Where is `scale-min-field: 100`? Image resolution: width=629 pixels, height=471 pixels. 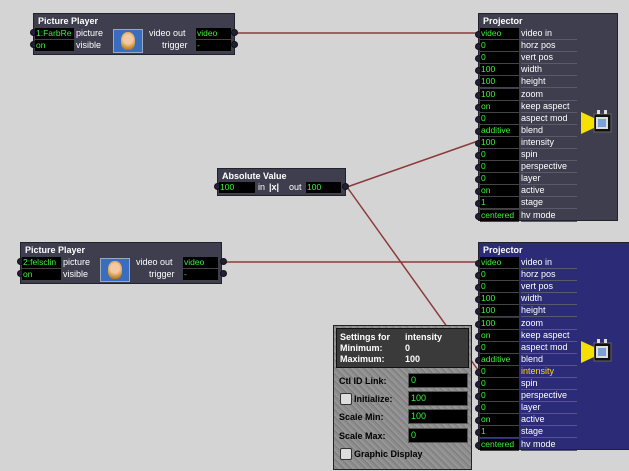
scale-min-field: 100 is located at coordinates (438, 416).